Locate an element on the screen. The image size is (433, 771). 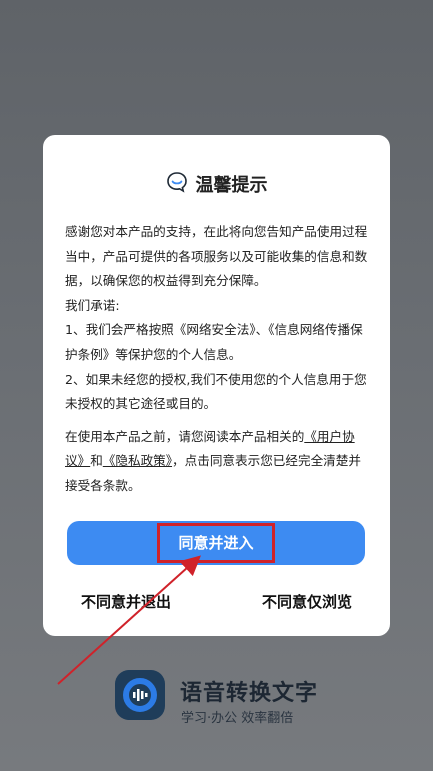
app-slogan: 学习·办公 效率翻倍 is located at coordinates (237, 718).